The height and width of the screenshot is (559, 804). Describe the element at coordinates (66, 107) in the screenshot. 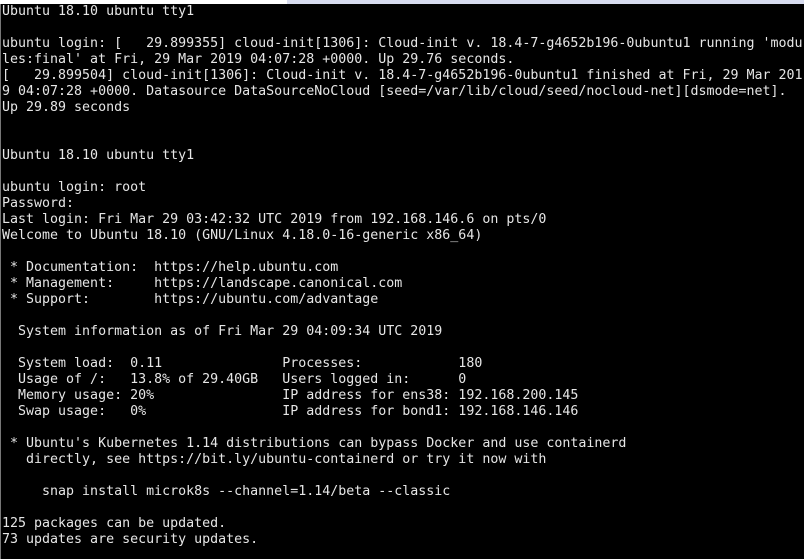

I see `terminal-line: Up 29.89 seconds` at that location.